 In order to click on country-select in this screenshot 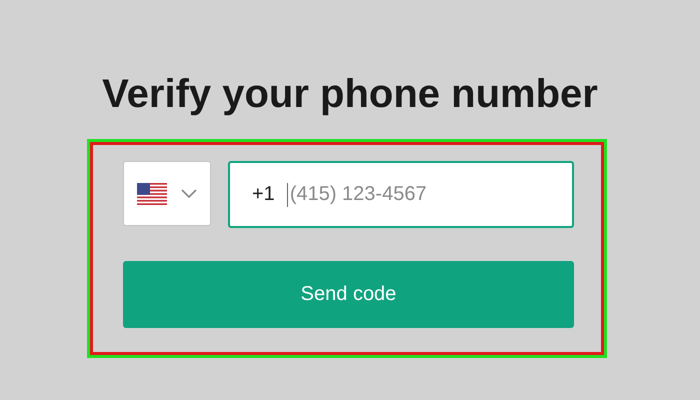, I will do `click(167, 193)`.